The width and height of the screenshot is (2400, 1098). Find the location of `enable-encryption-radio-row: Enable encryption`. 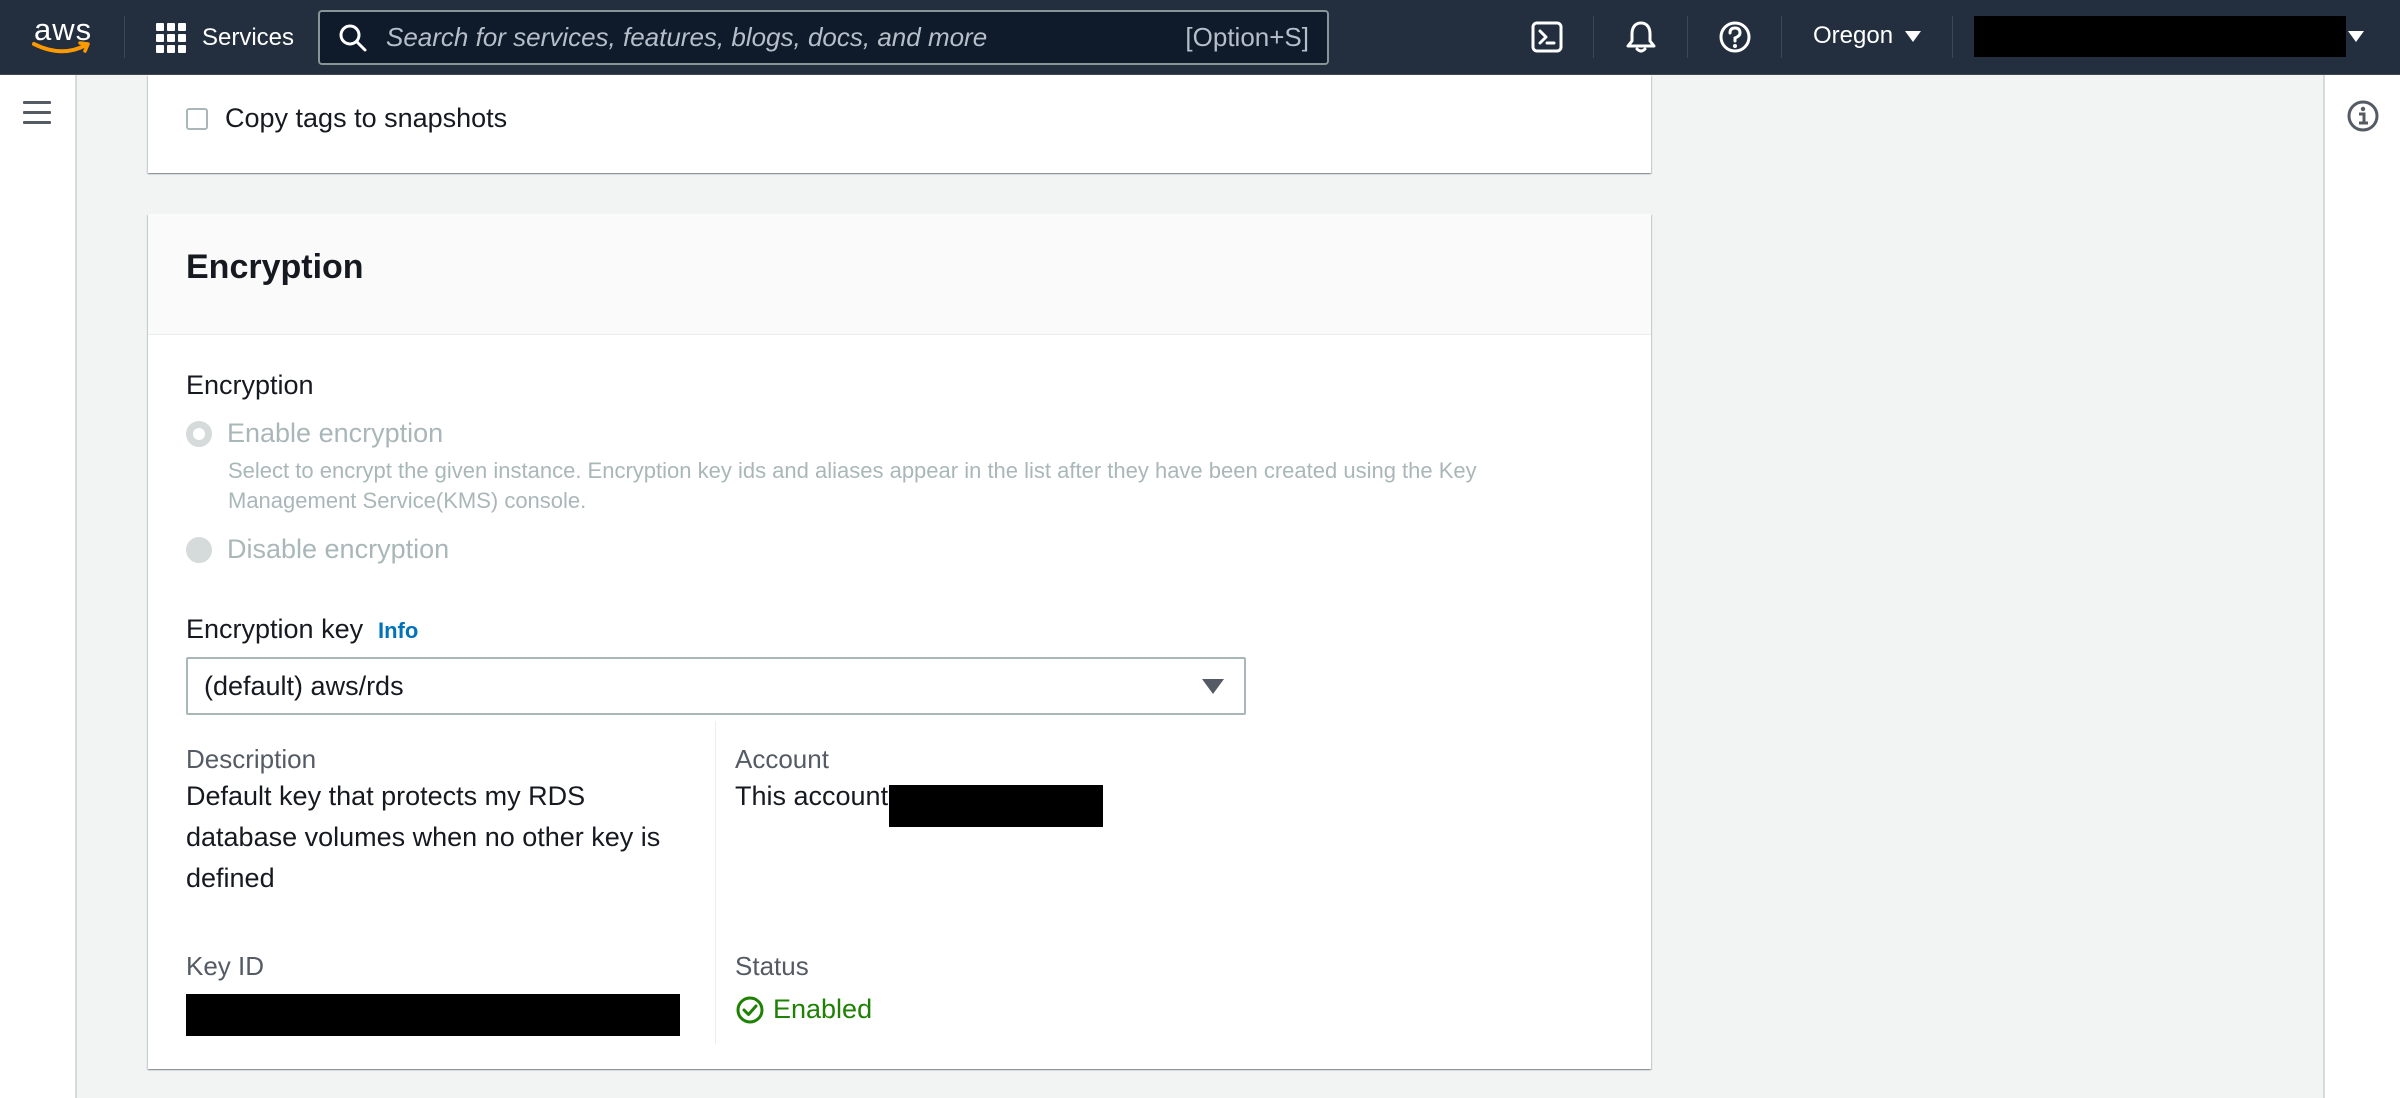

enable-encryption-radio-row: Enable encryption is located at coordinates (314, 433).